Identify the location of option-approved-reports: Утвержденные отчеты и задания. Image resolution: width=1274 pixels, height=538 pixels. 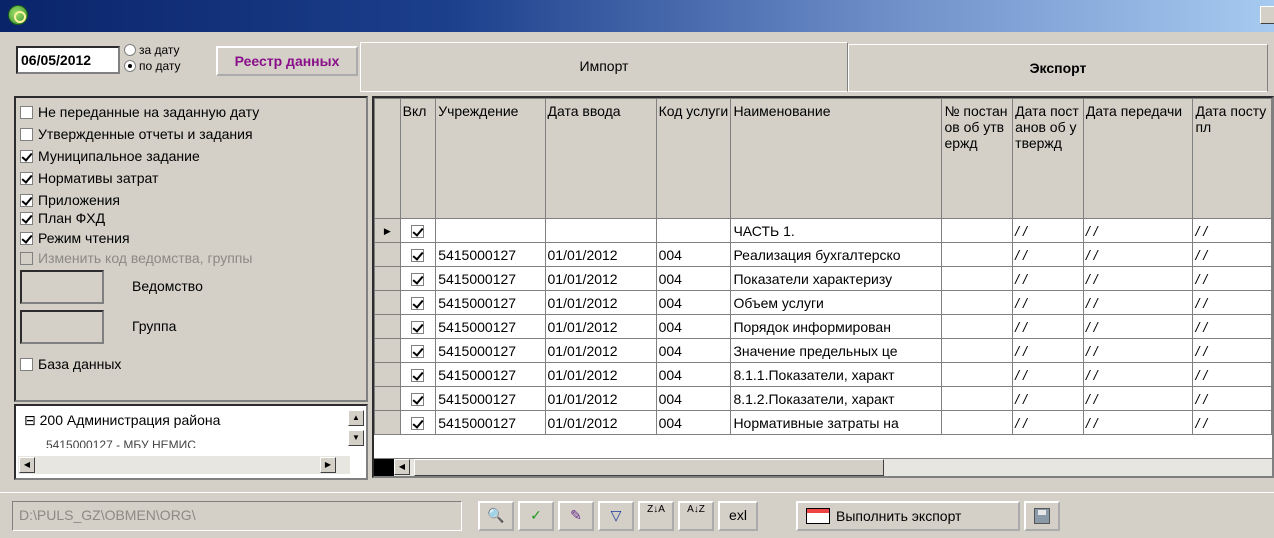
(136, 134).